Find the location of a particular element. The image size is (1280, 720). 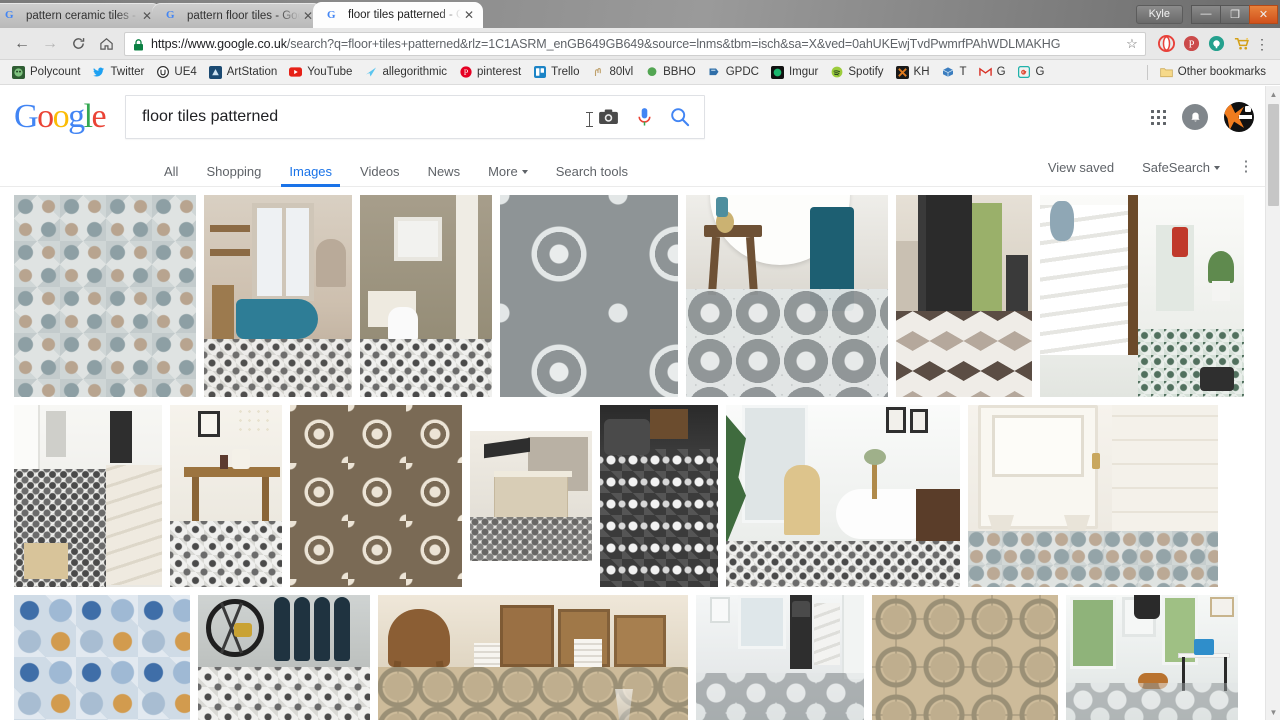

thumb-brown-damask-tile-closeup is located at coordinates (376, 496).